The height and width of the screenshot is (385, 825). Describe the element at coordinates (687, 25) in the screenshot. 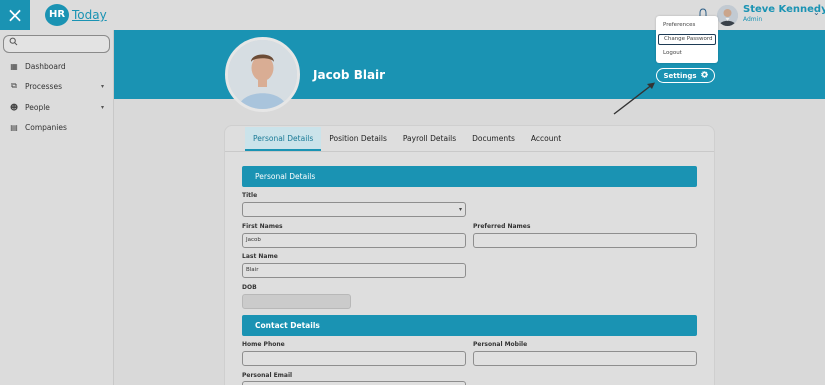

I see `menu-item-preferences: Preferences` at that location.